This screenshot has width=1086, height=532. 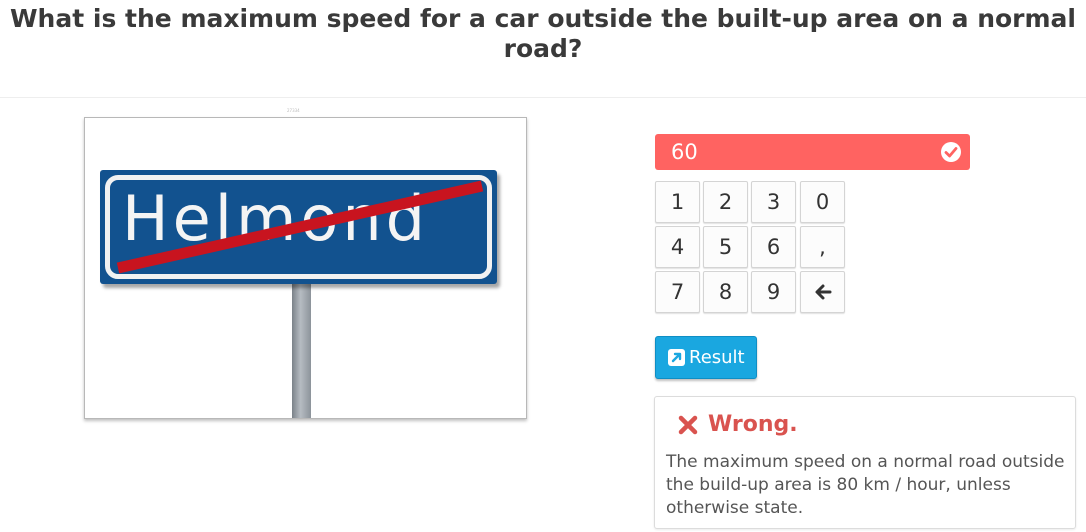 I want to click on result-button: Result, so click(x=706, y=357).